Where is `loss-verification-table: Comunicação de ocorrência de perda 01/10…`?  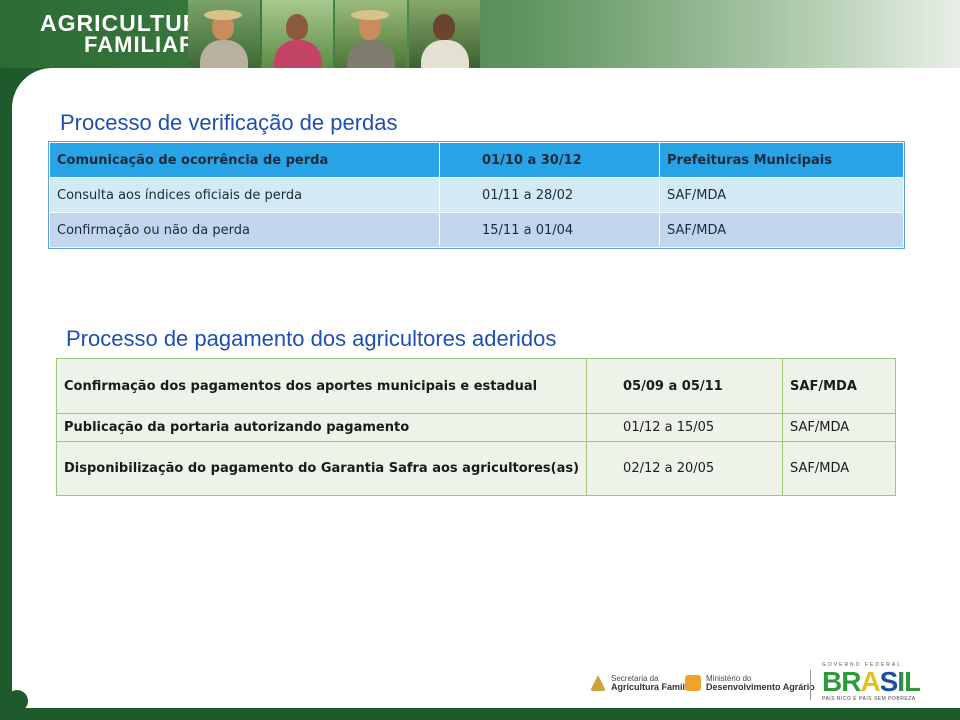 loss-verification-table: Comunicação de ocorrência de perda 01/10… is located at coordinates (476, 195).